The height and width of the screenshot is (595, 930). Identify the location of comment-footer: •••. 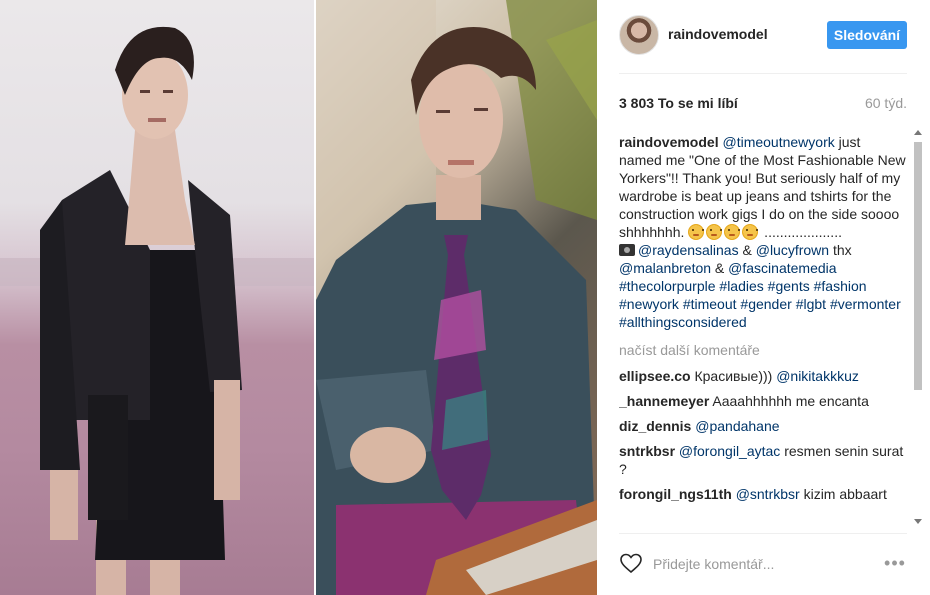
(763, 564).